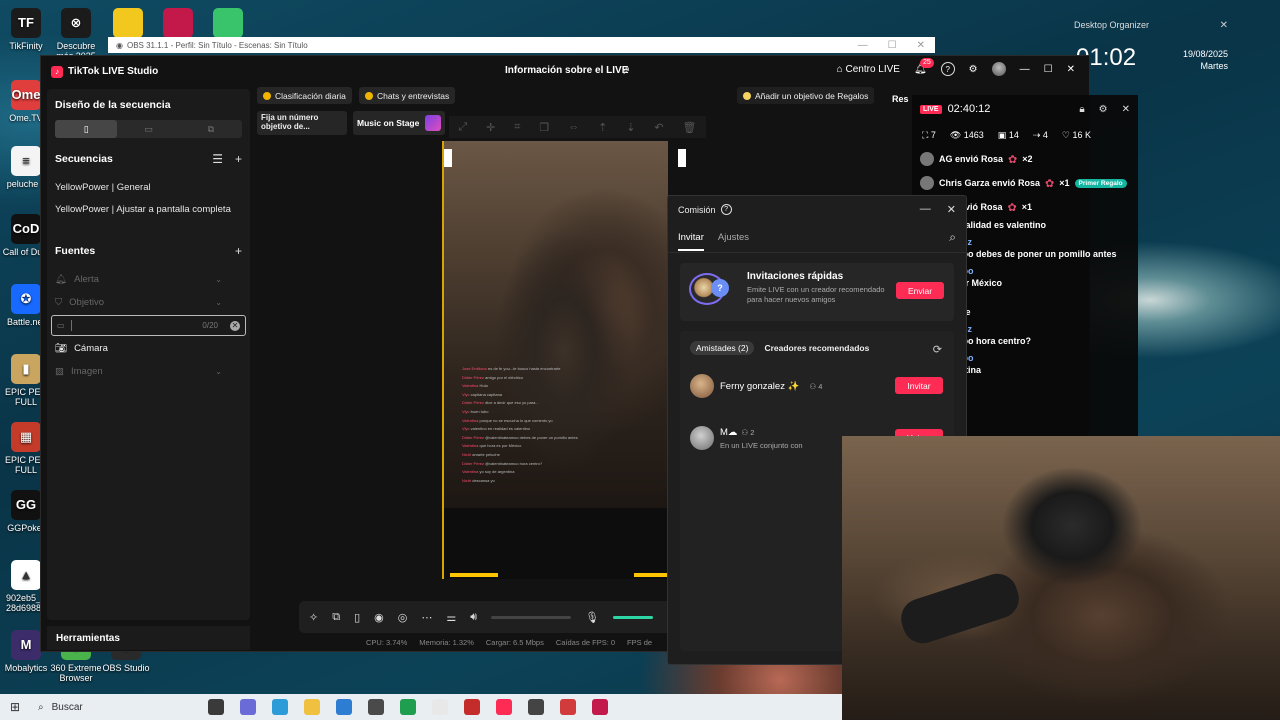 This screenshot has width=1280, height=720. Describe the element at coordinates (238, 251) in the screenshot. I see `add-source-icon: +` at that location.